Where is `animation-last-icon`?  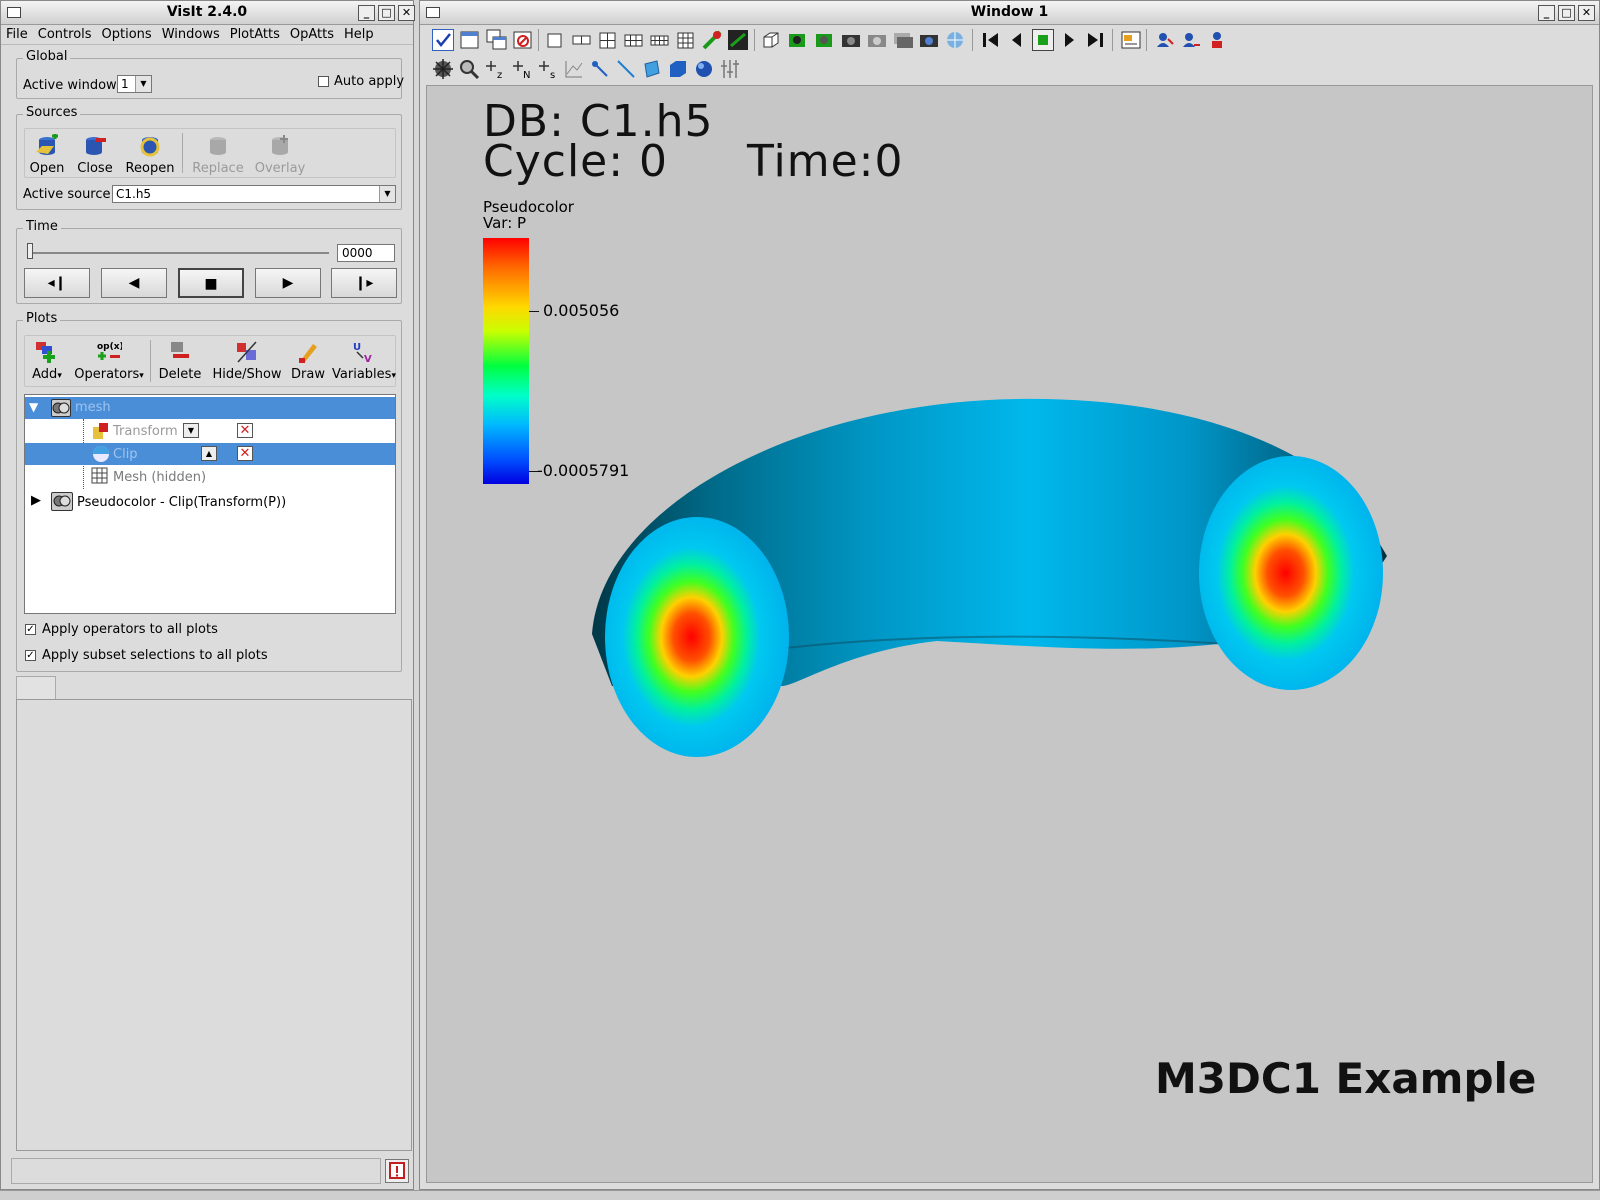 animation-last-icon is located at coordinates (1095, 40).